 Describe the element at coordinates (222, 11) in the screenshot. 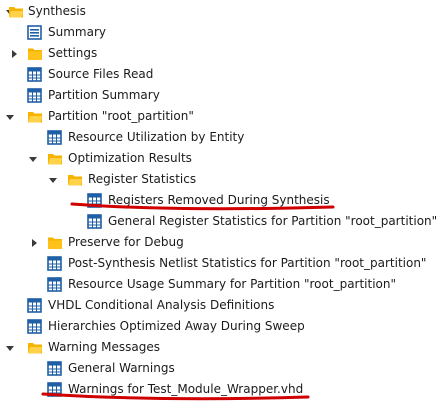

I see `tree-item-synthesis: Synthesis` at that location.